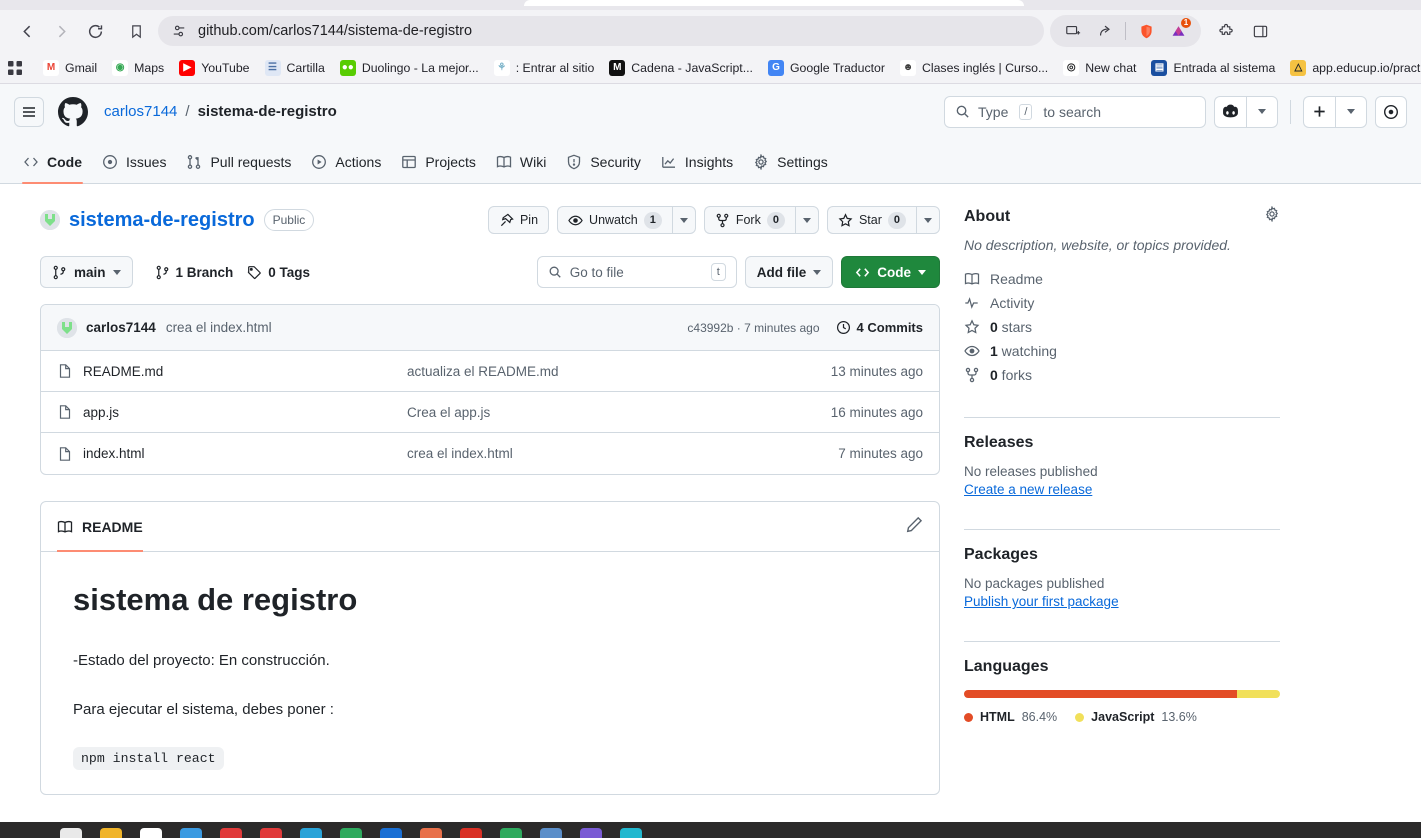  What do you see at coordinates (1146, 31) in the screenshot?
I see `brave-shields-icon` at bounding box center [1146, 31].